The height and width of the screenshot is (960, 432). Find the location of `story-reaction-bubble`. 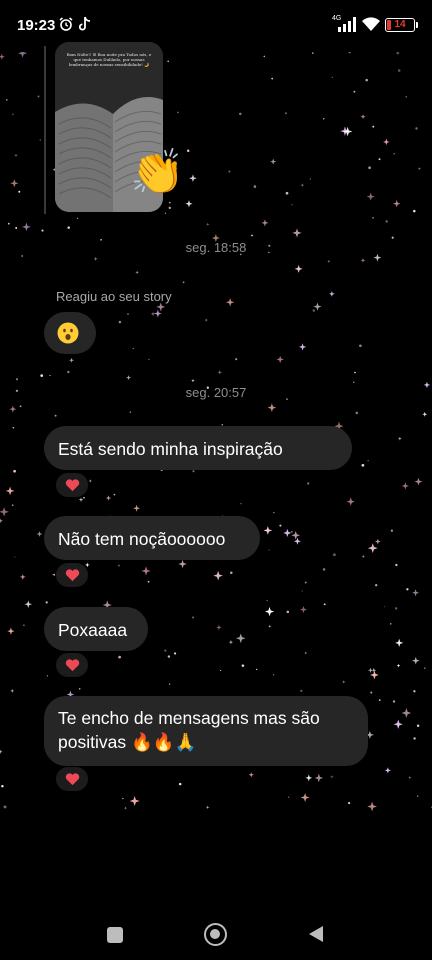

story-reaction-bubble is located at coordinates (70, 333).